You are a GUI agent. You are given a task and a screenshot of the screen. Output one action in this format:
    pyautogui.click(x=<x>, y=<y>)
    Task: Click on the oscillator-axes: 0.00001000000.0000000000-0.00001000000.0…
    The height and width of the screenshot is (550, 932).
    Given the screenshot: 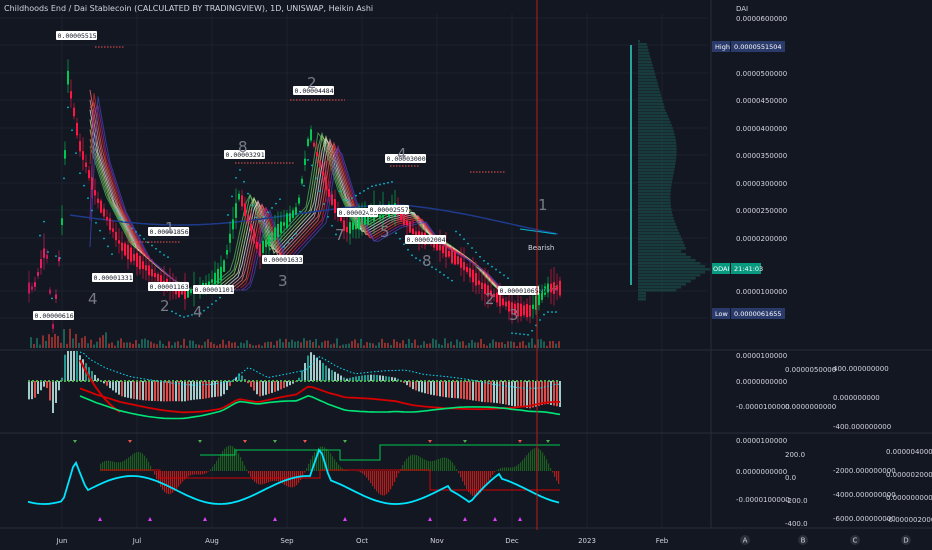 What is the action you would take?
    pyautogui.click(x=834, y=440)
    